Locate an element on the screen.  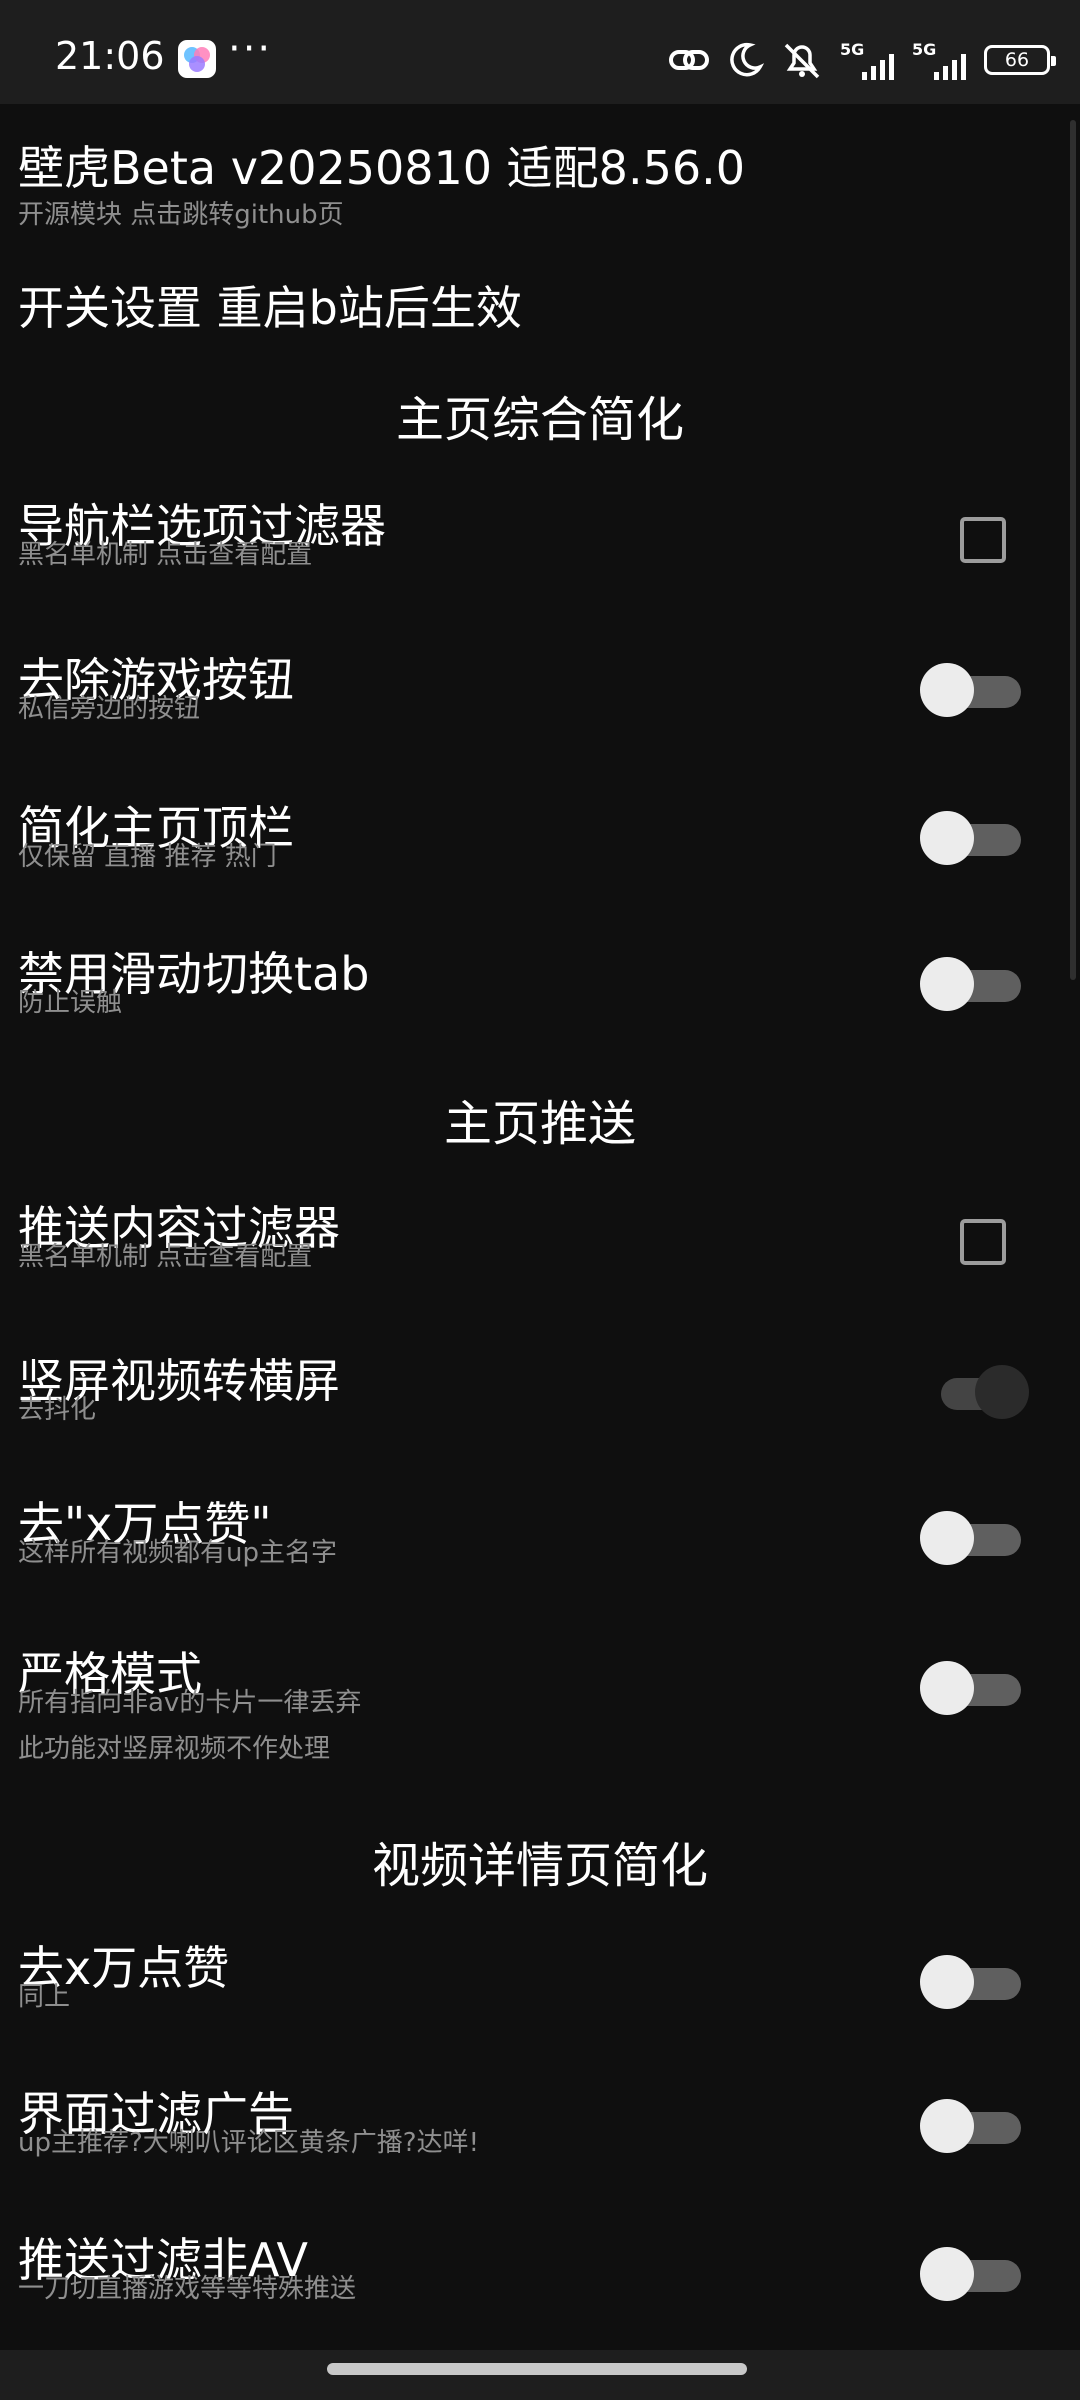
setting-detail-filter-ads: 界面过滤广告 up主推荐?大喇叭评论区黄条广播?达咩! is located at coordinates (540, 2133).